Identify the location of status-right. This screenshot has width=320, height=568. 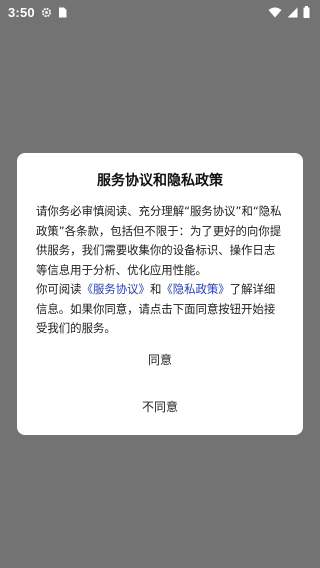
(289, 12).